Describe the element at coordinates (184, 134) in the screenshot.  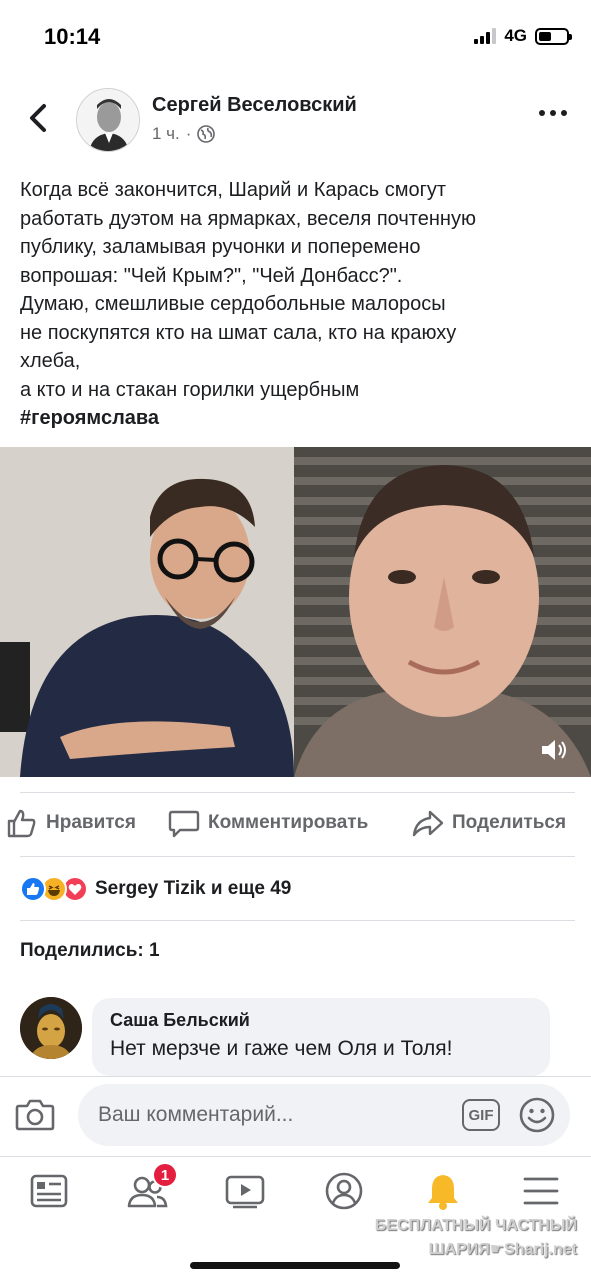
I see `post-meta: 1 ч. ·` at that location.